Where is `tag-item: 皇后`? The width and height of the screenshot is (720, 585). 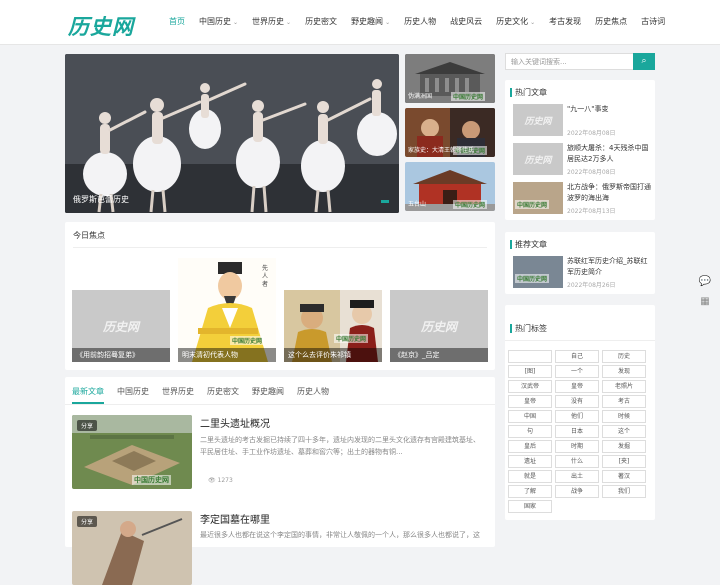
tag-item: 皇后 is located at coordinates (530, 446).